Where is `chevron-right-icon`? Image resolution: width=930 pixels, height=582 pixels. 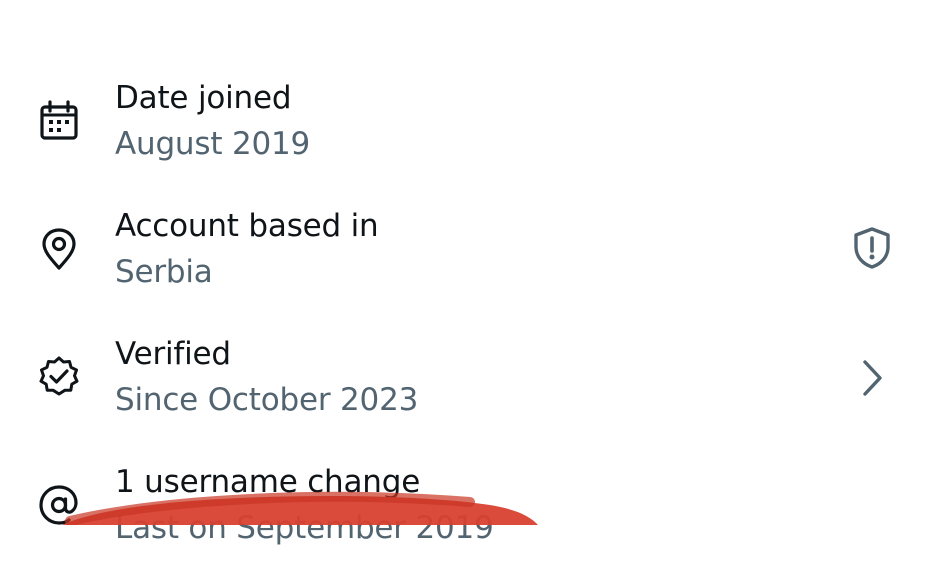 chevron-right-icon is located at coordinates (872, 378).